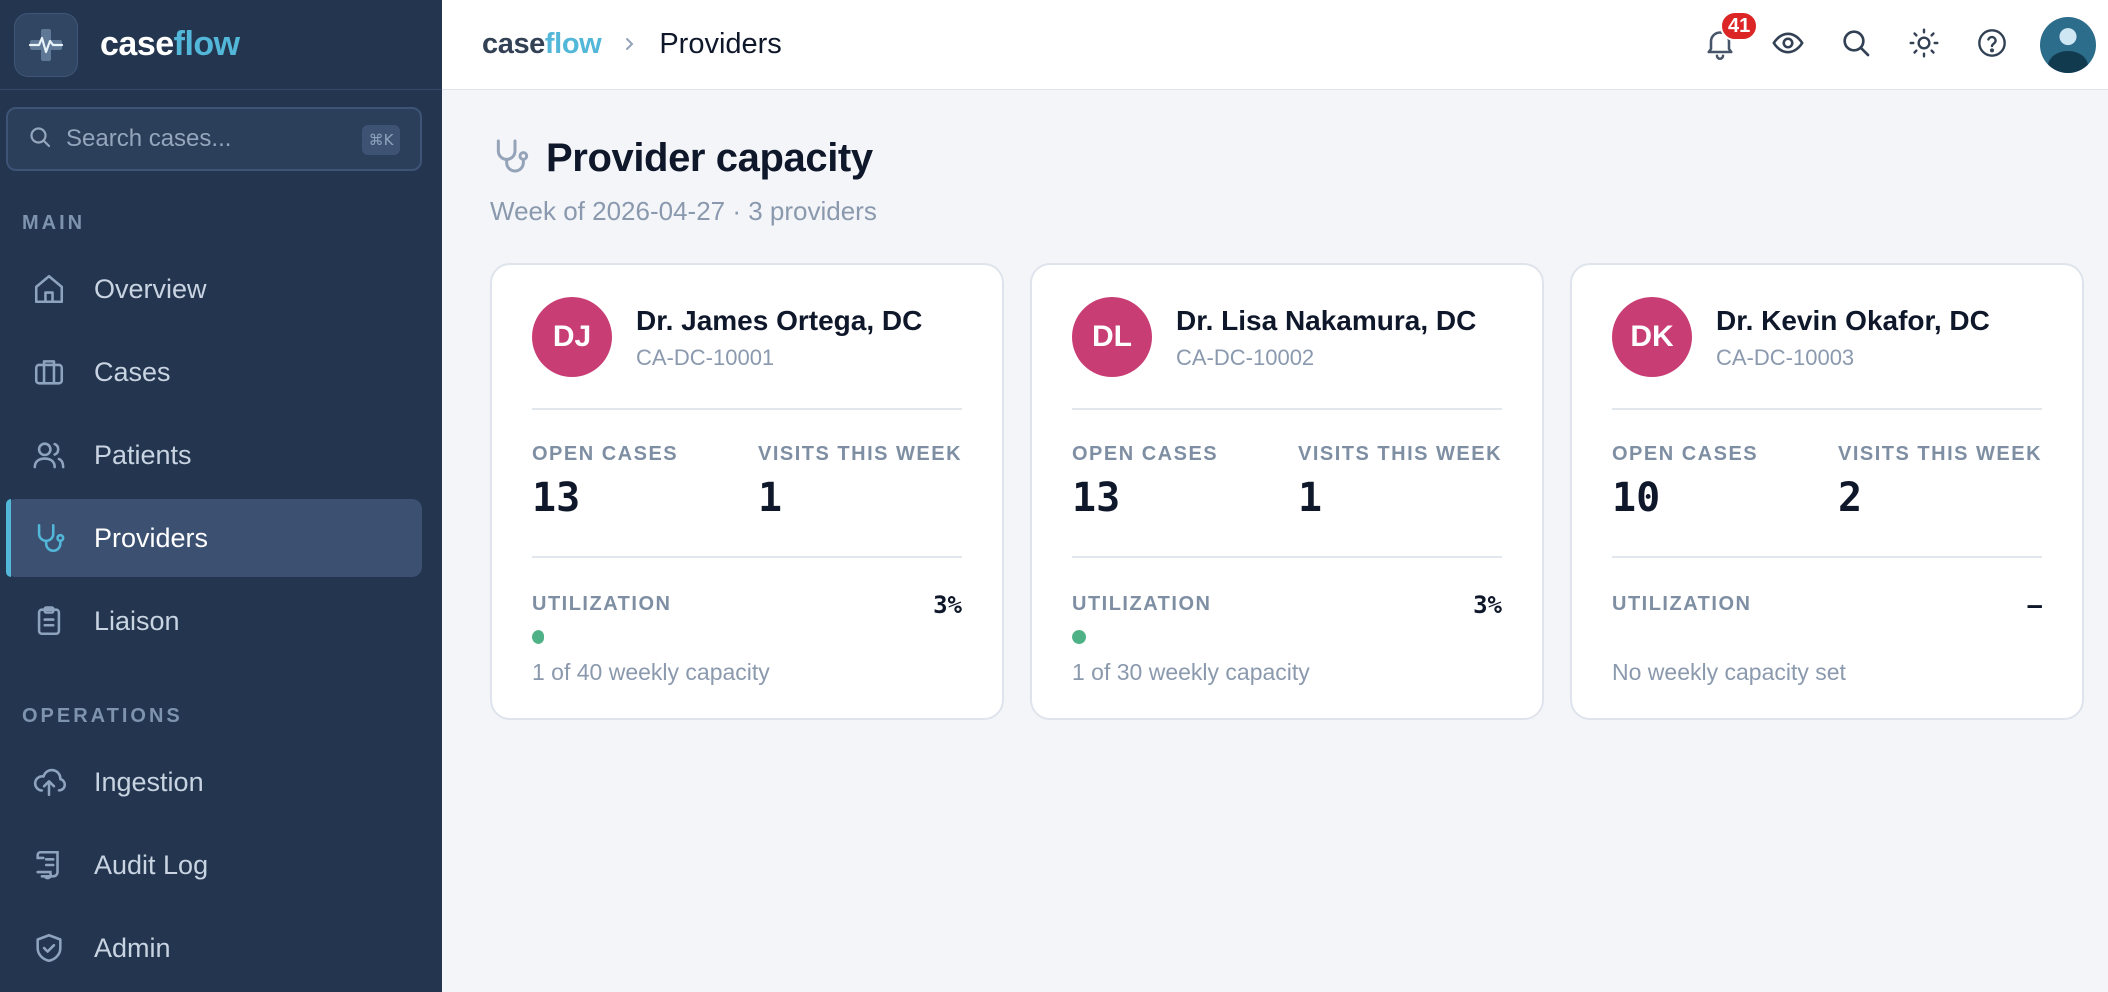  Describe the element at coordinates (381, 140) in the screenshot. I see `search-shortcut-badge: ⌘K` at that location.